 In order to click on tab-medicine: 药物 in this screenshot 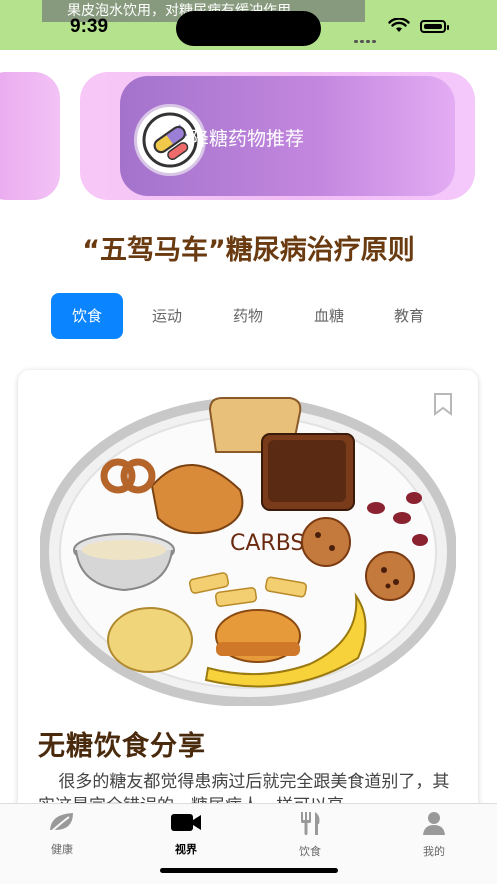, I will do `click(248, 316)`.